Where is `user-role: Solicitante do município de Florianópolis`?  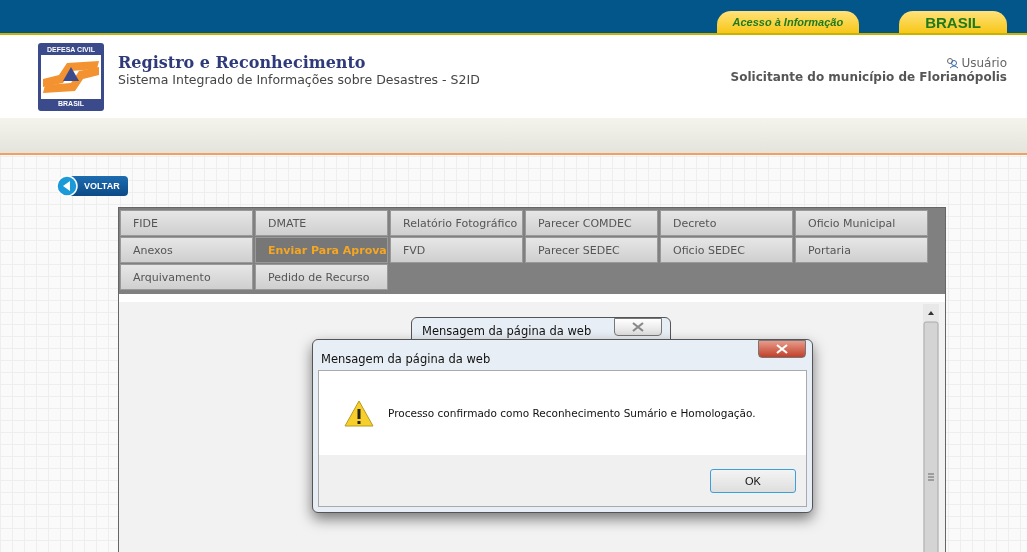
user-role: Solicitante do município de Florianópolis is located at coordinates (868, 76).